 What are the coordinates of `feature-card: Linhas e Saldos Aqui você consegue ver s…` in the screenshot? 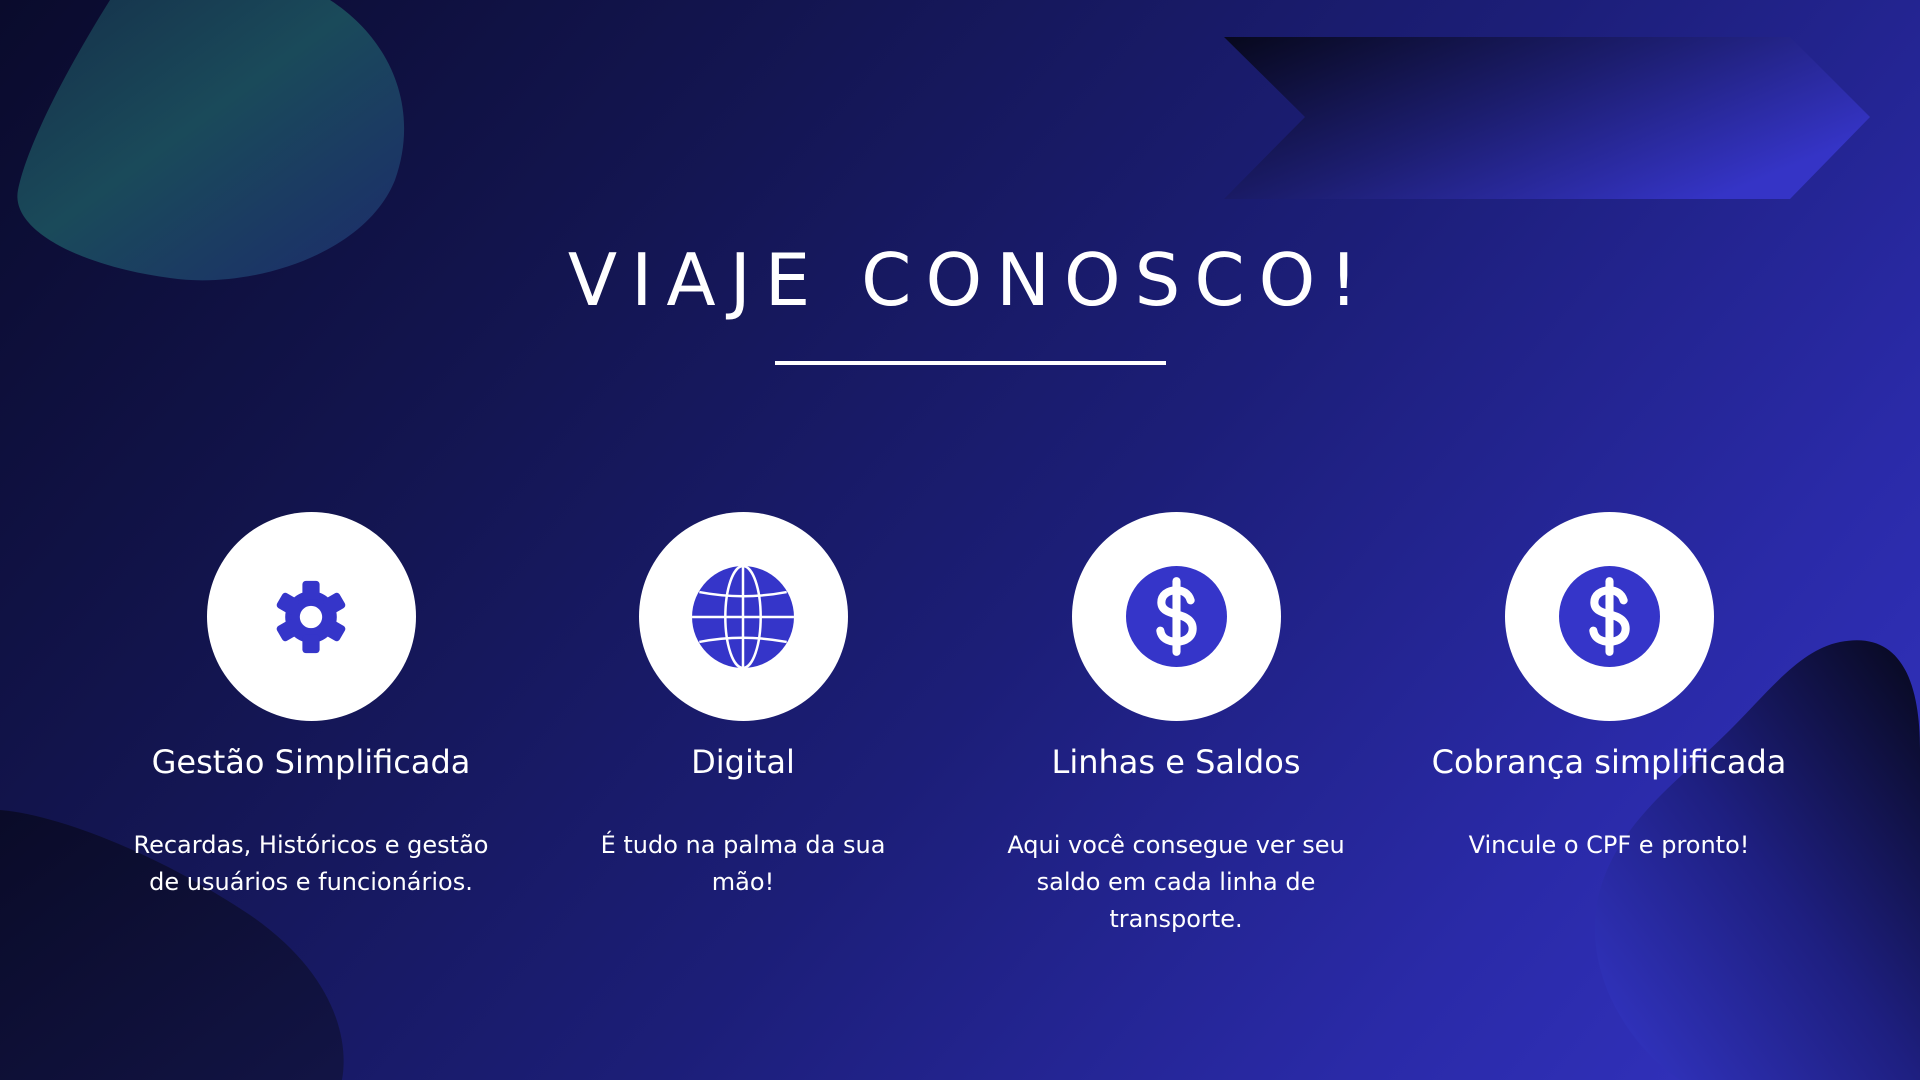 It's located at (1176, 725).